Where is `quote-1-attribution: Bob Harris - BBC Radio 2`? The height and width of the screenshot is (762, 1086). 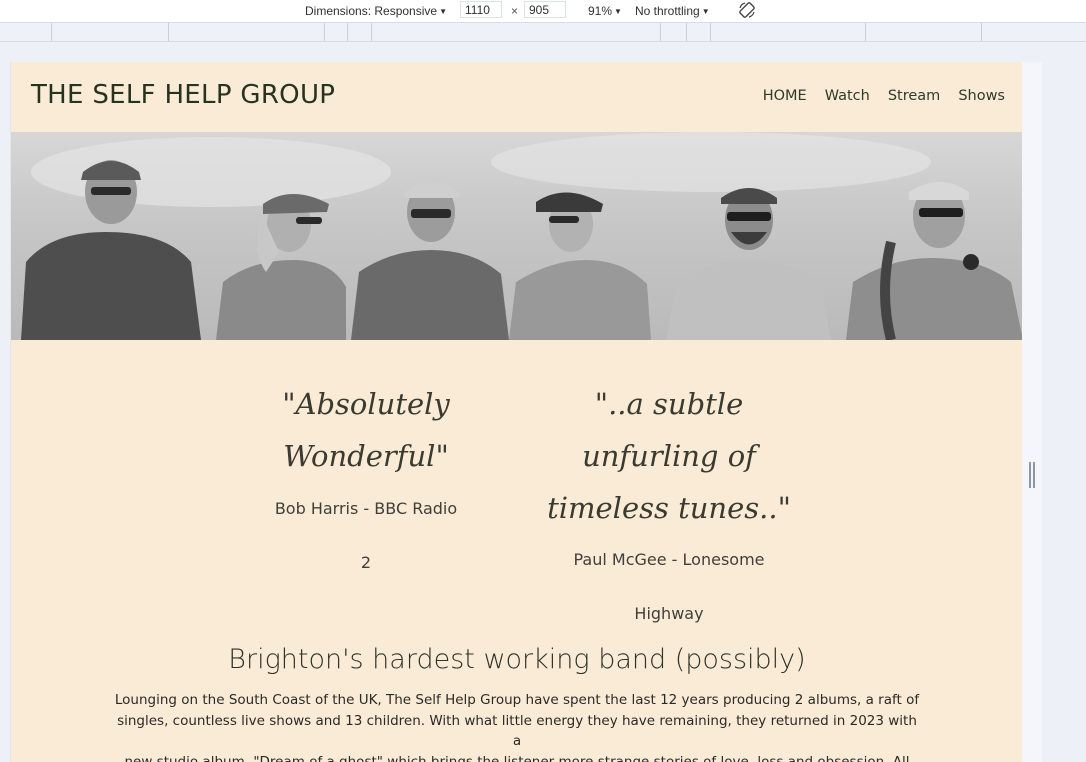
quote-1-attribution: Bob Harris - BBC Radio 2 is located at coordinates (366, 536).